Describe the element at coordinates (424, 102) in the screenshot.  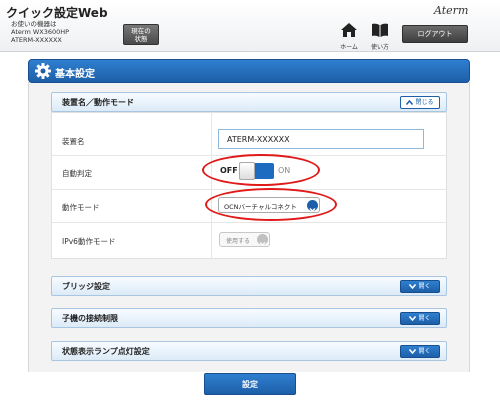
I see `collapse-label: 閉じる` at that location.